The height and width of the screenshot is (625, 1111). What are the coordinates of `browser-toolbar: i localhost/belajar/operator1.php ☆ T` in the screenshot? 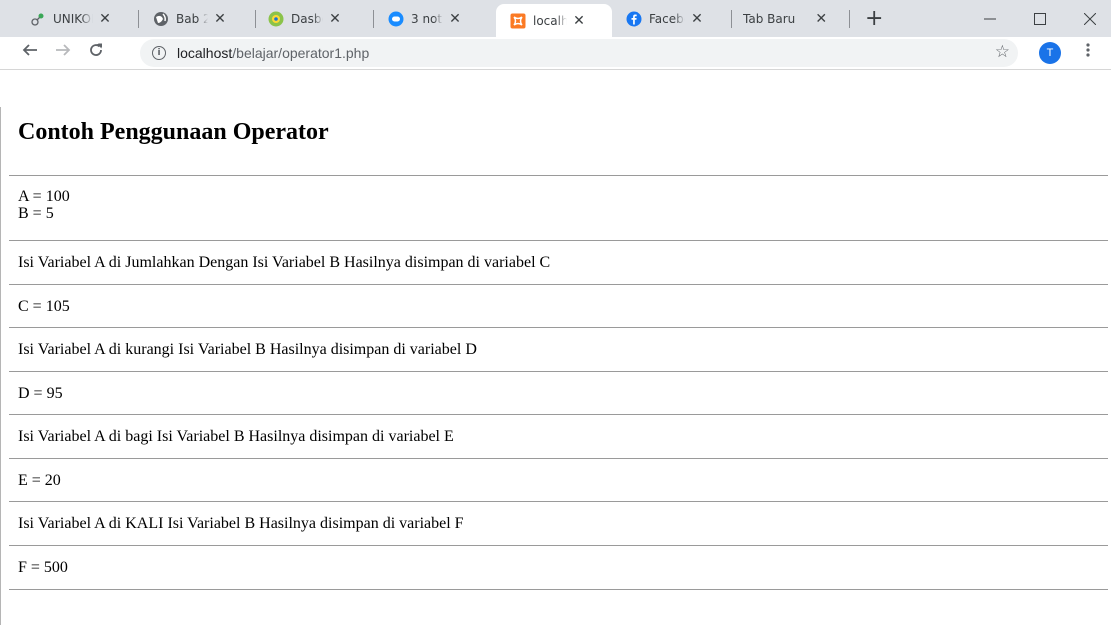 It's located at (555, 53).